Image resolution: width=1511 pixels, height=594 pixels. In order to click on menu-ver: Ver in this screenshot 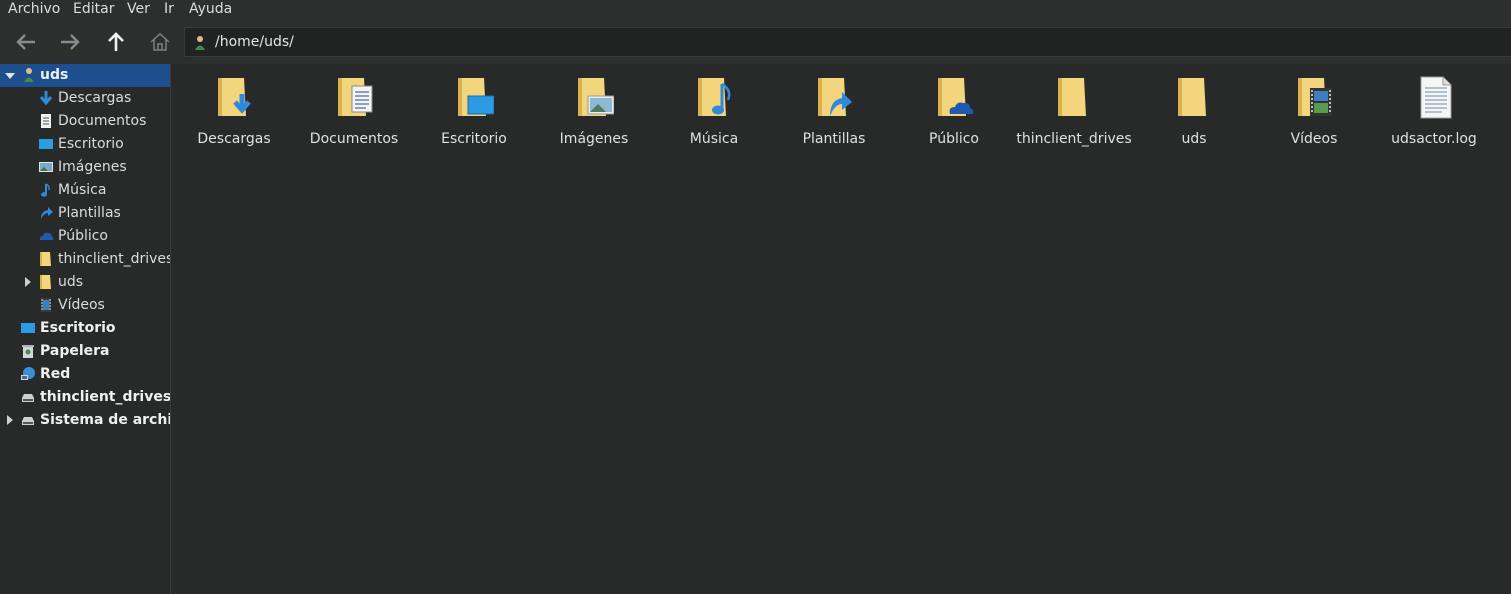, I will do `click(138, 9)`.